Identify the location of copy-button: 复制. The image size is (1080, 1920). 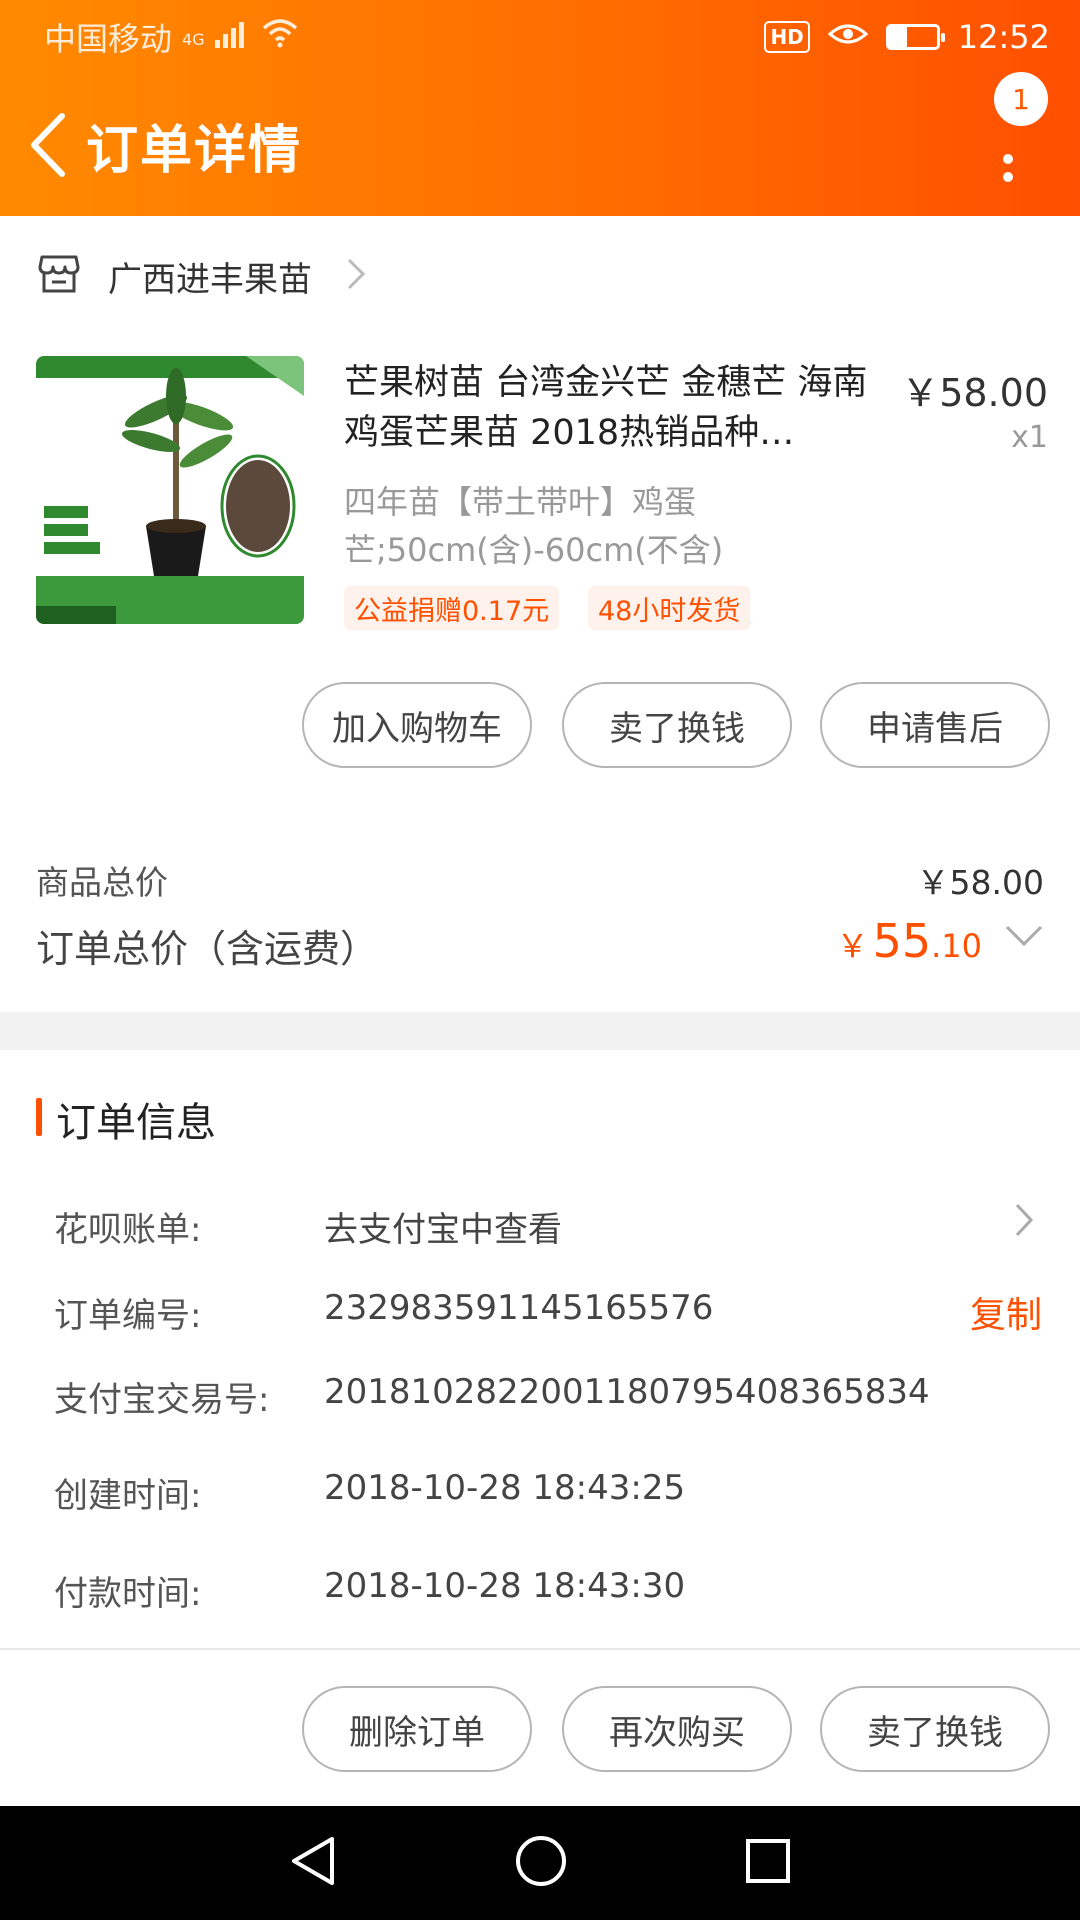
(1006, 1312).